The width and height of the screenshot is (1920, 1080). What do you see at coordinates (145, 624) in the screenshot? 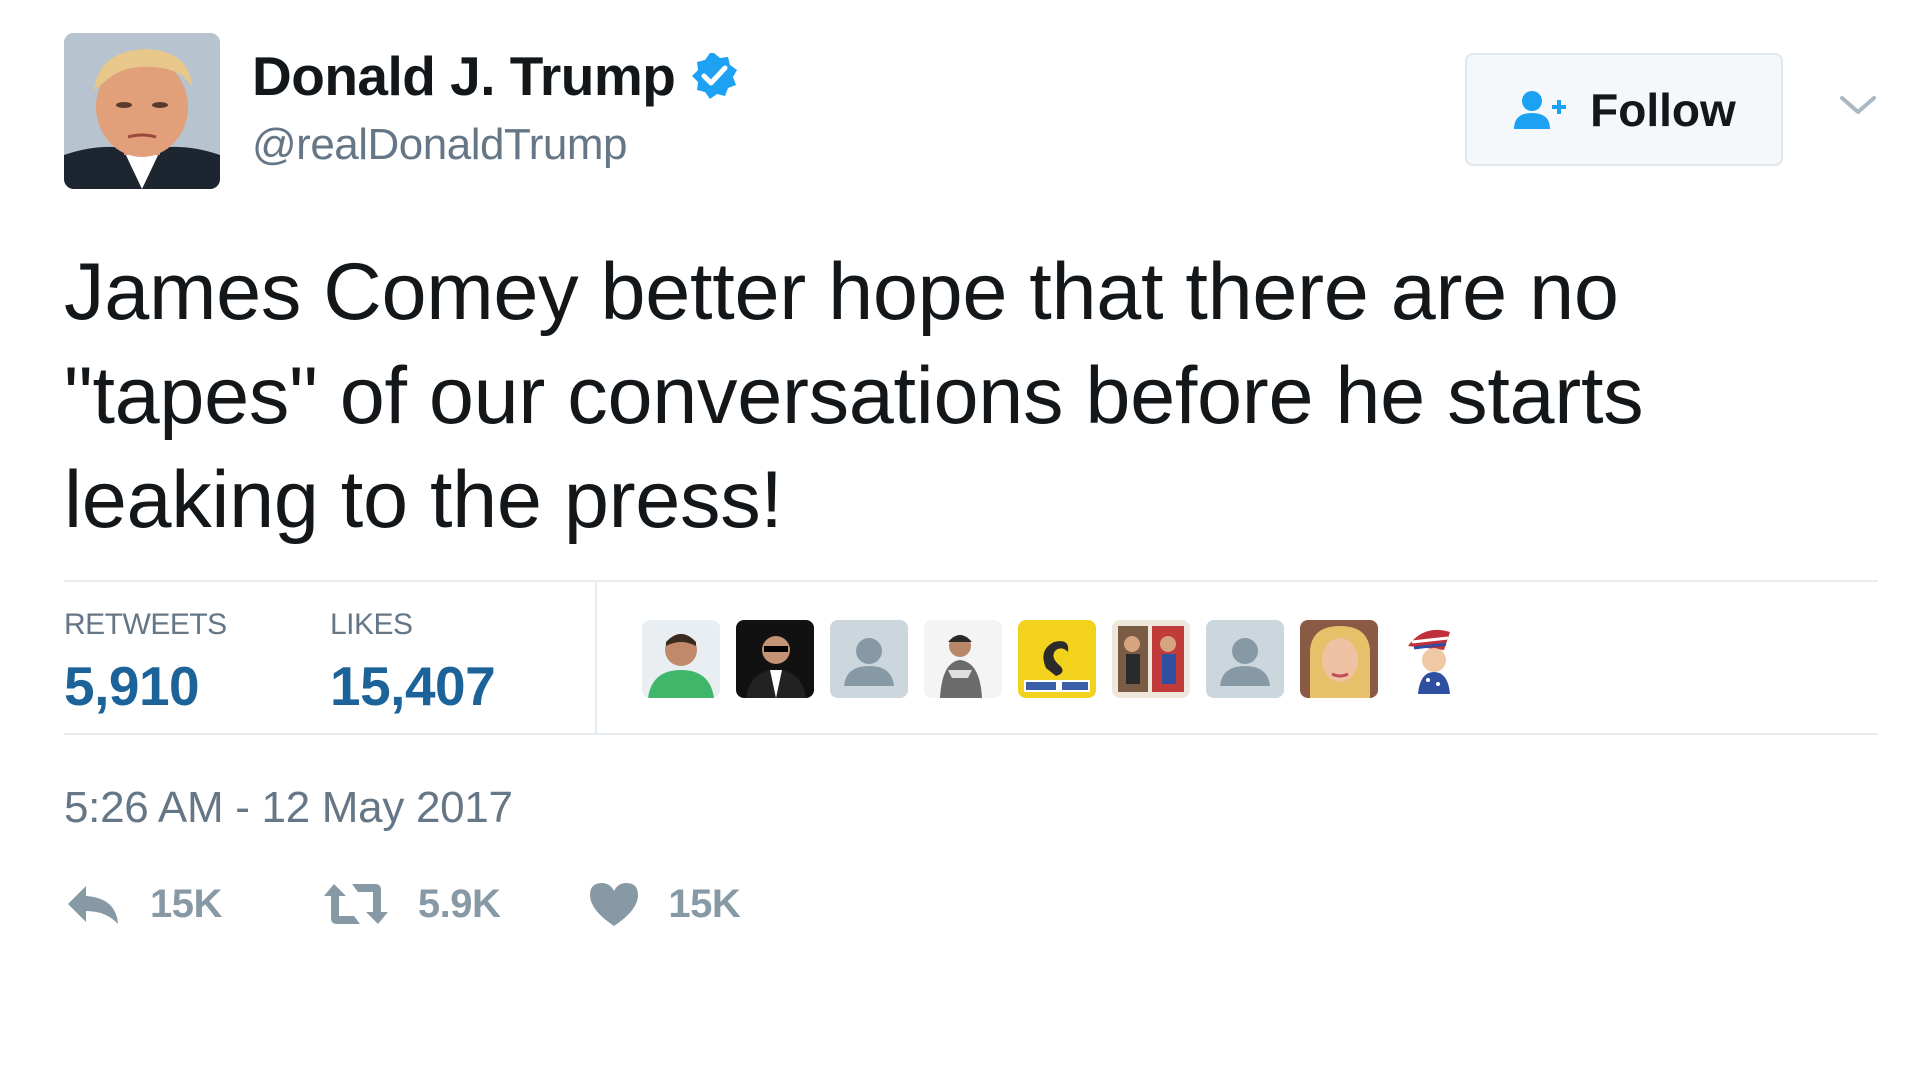
I see `retweets-label: RETWEETS` at bounding box center [145, 624].